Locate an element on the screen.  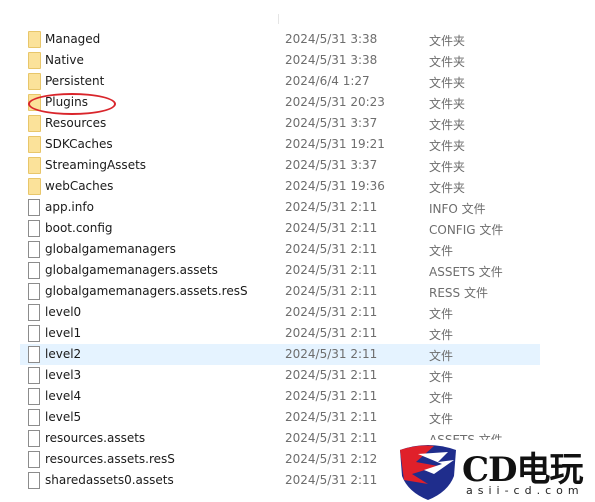
file-name: resources.assets.resS is located at coordinates (110, 459).